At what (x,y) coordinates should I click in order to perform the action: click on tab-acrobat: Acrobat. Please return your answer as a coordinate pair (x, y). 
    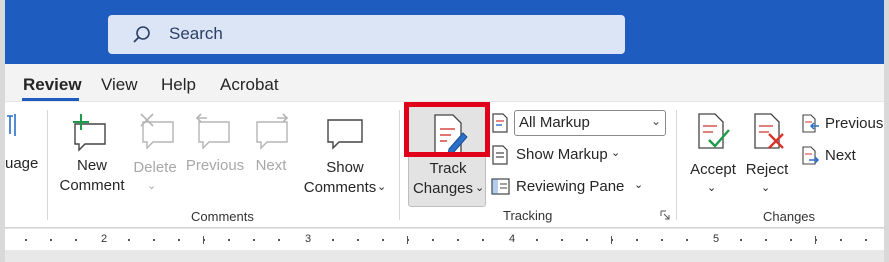
    Looking at the image, I should click on (249, 85).